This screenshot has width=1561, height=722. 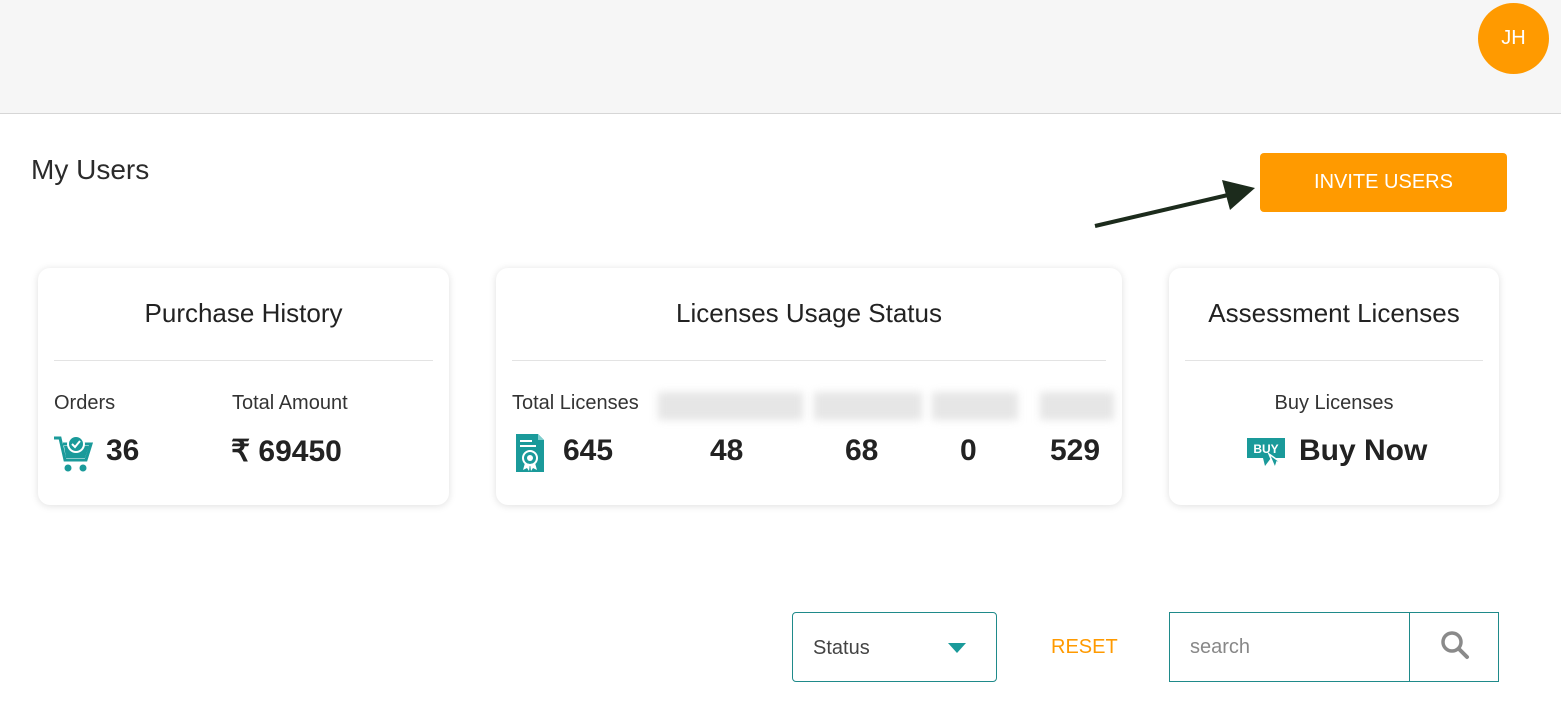 I want to click on card-title: Assessment Licenses, so click(x=1334, y=313).